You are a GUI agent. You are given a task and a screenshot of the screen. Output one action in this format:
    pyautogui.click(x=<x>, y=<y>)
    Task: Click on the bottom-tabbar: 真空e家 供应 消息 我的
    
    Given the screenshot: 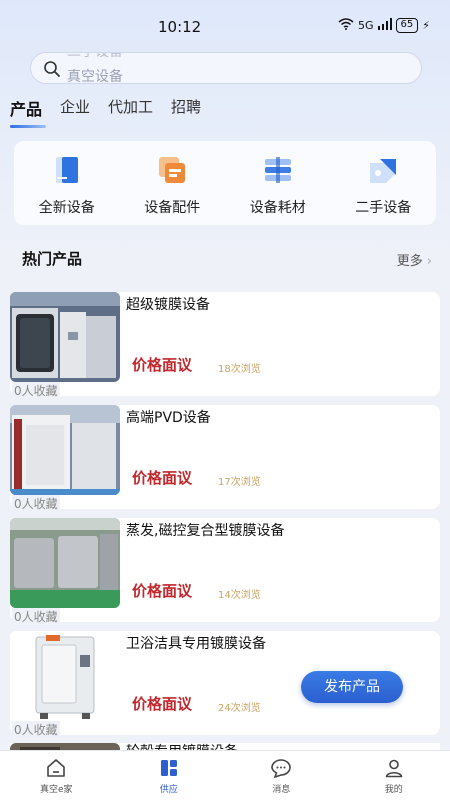 What is the action you would take?
    pyautogui.click(x=225, y=775)
    